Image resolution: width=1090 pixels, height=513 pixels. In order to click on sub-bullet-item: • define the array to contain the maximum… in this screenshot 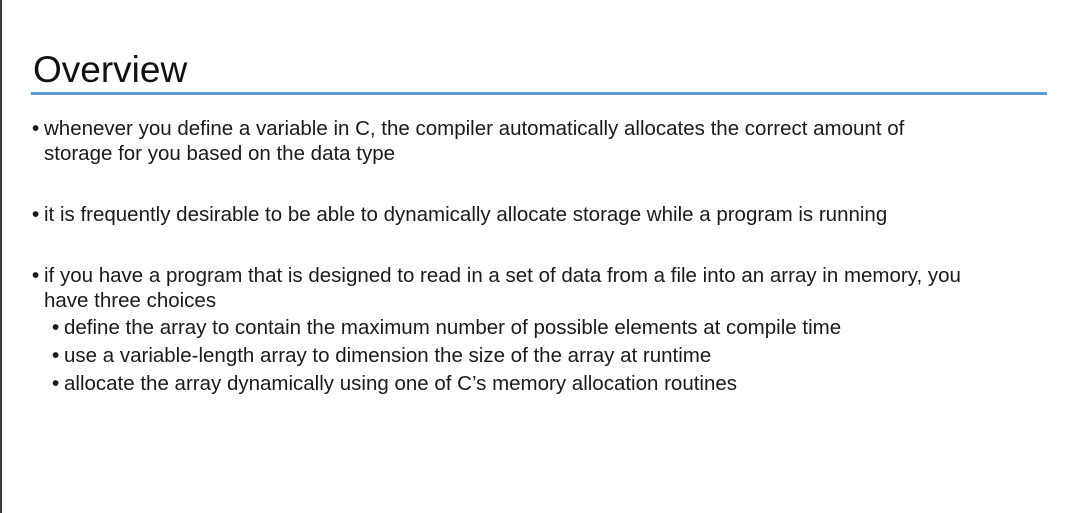, I will do `click(446, 327)`.